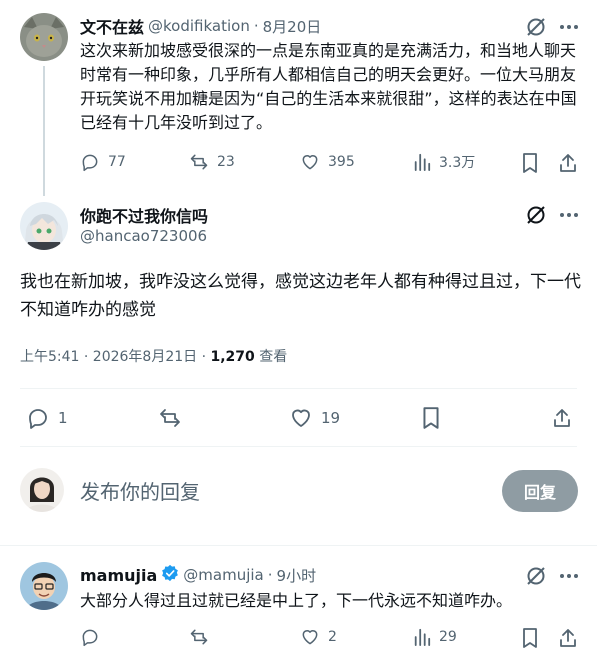 The height and width of the screenshot is (664, 597). What do you see at coordinates (117, 162) in the screenshot?
I see `reply-count: 77` at bounding box center [117, 162].